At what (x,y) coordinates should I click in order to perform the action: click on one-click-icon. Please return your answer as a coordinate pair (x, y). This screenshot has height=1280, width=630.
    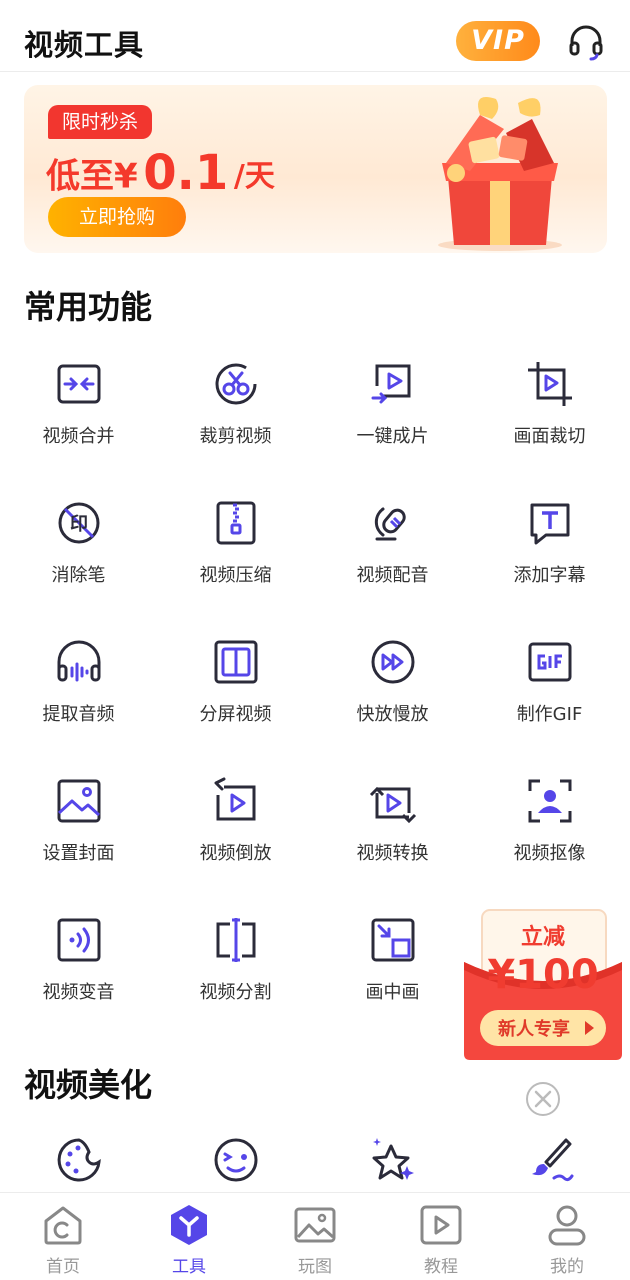
    Looking at the image, I should click on (390, 384).